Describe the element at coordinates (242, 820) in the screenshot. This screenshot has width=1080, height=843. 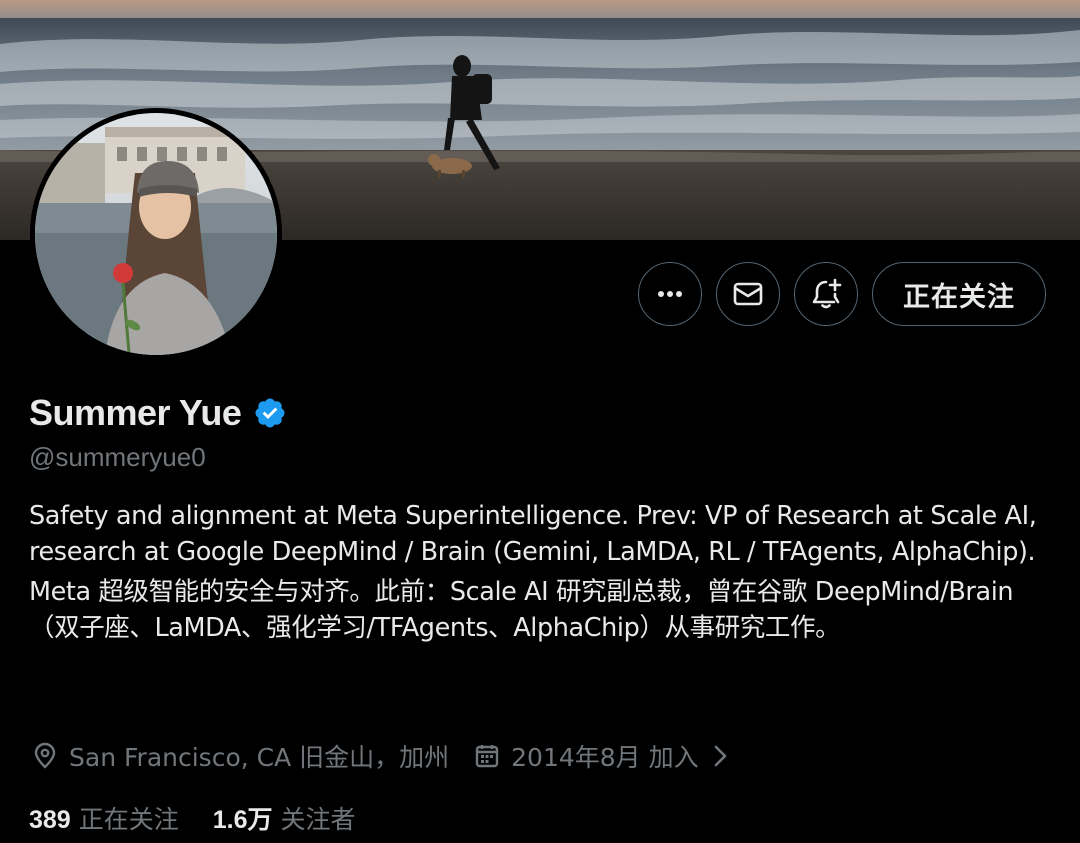
I see `followers-count: 1.6万` at that location.